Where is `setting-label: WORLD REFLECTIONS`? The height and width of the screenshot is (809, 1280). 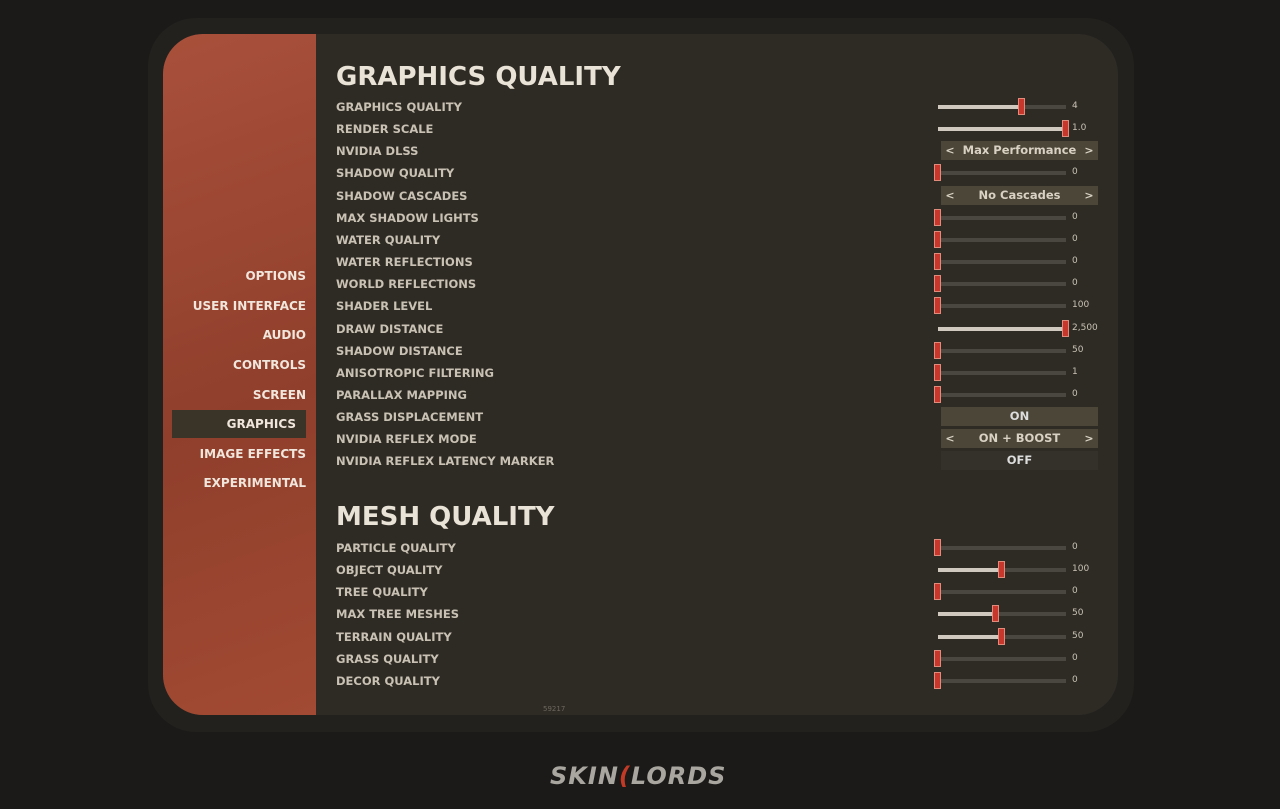 setting-label: WORLD REFLECTIONS is located at coordinates (406, 284).